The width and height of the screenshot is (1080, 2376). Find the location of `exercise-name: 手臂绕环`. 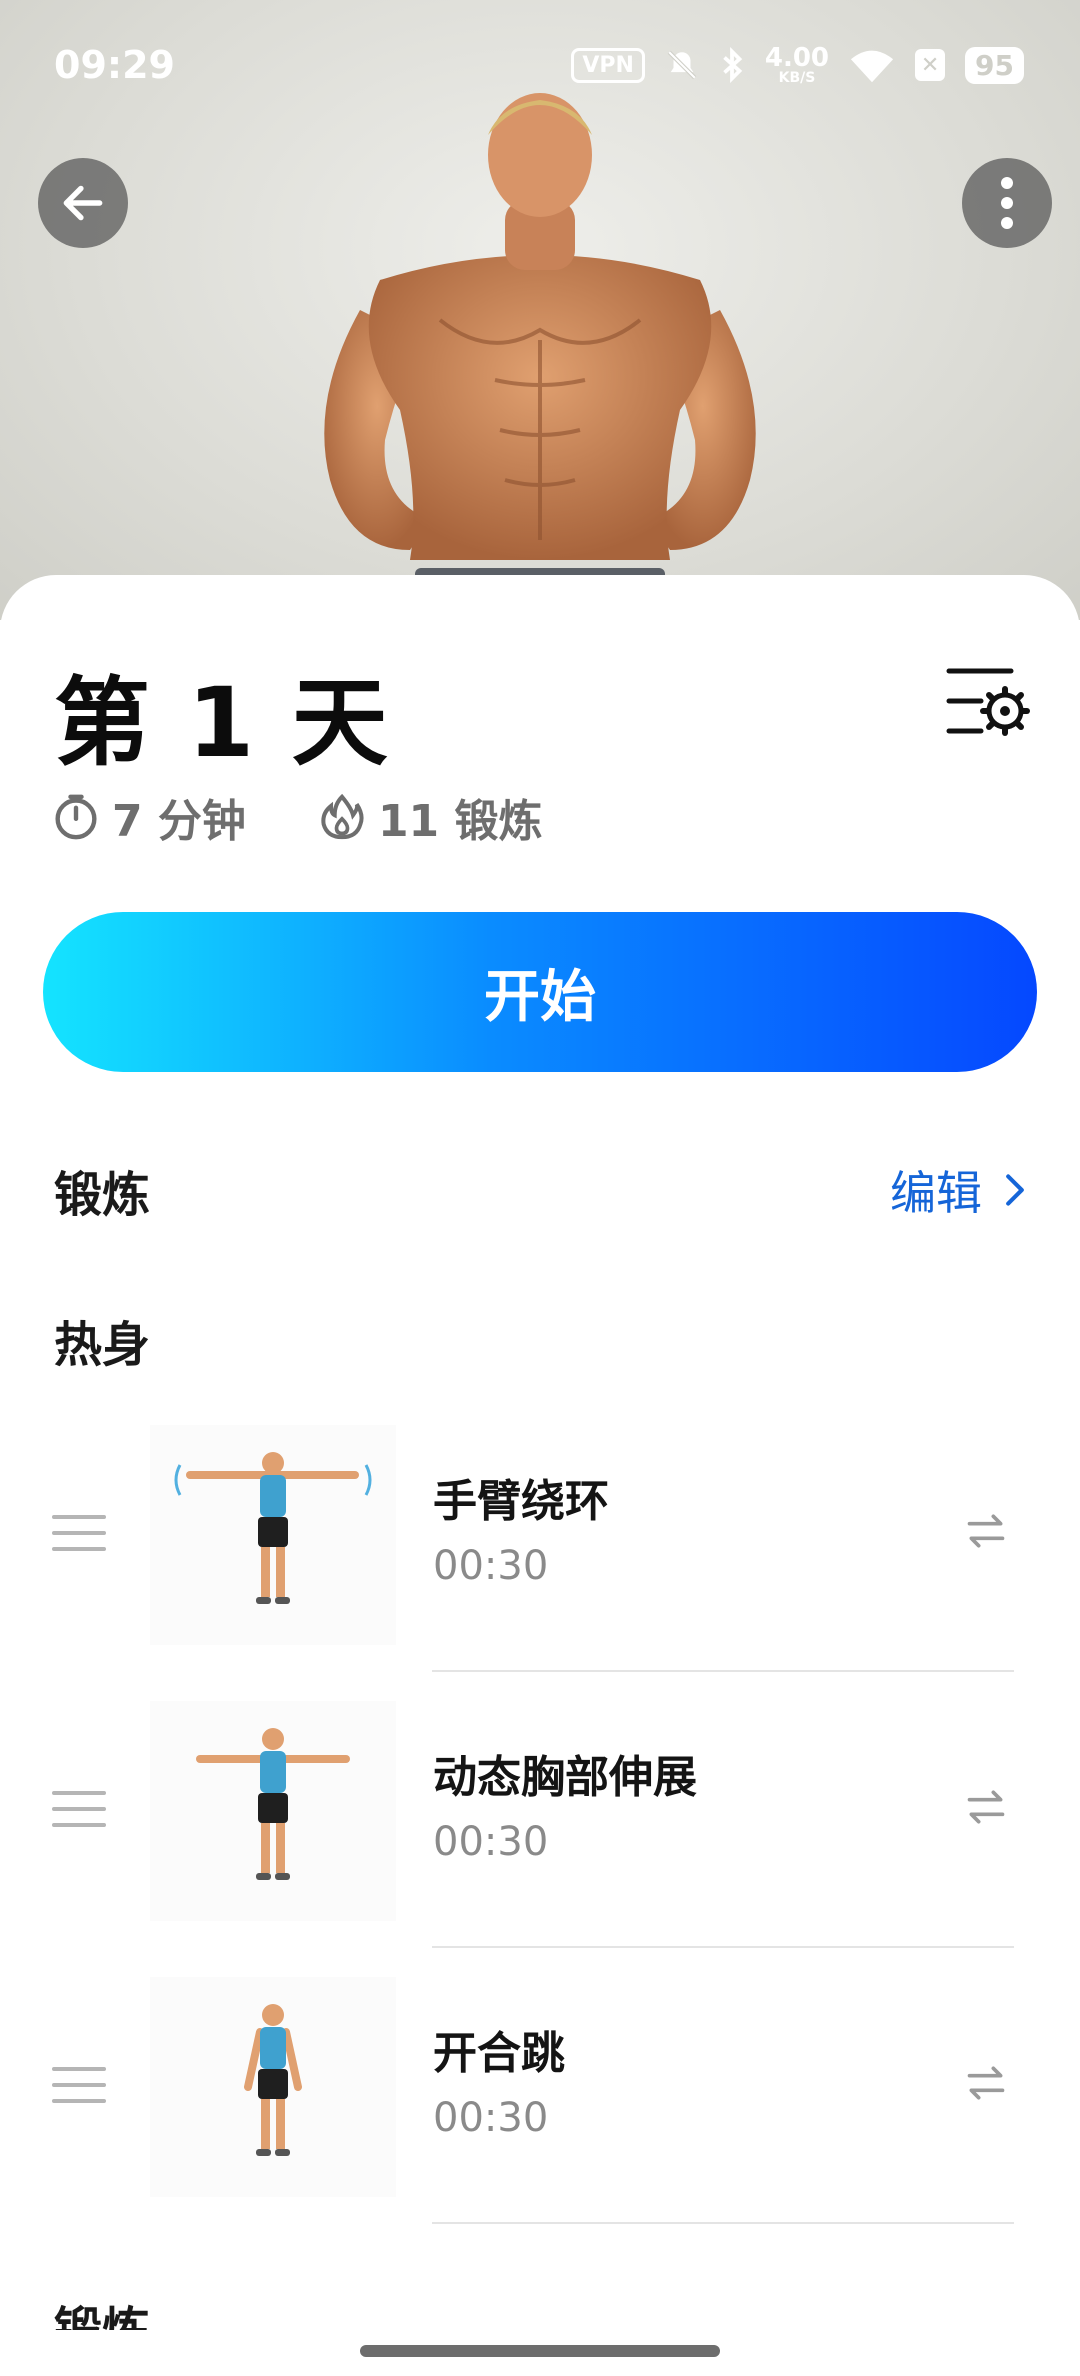

exercise-name: 手臂绕环 is located at coordinates (521, 1501).